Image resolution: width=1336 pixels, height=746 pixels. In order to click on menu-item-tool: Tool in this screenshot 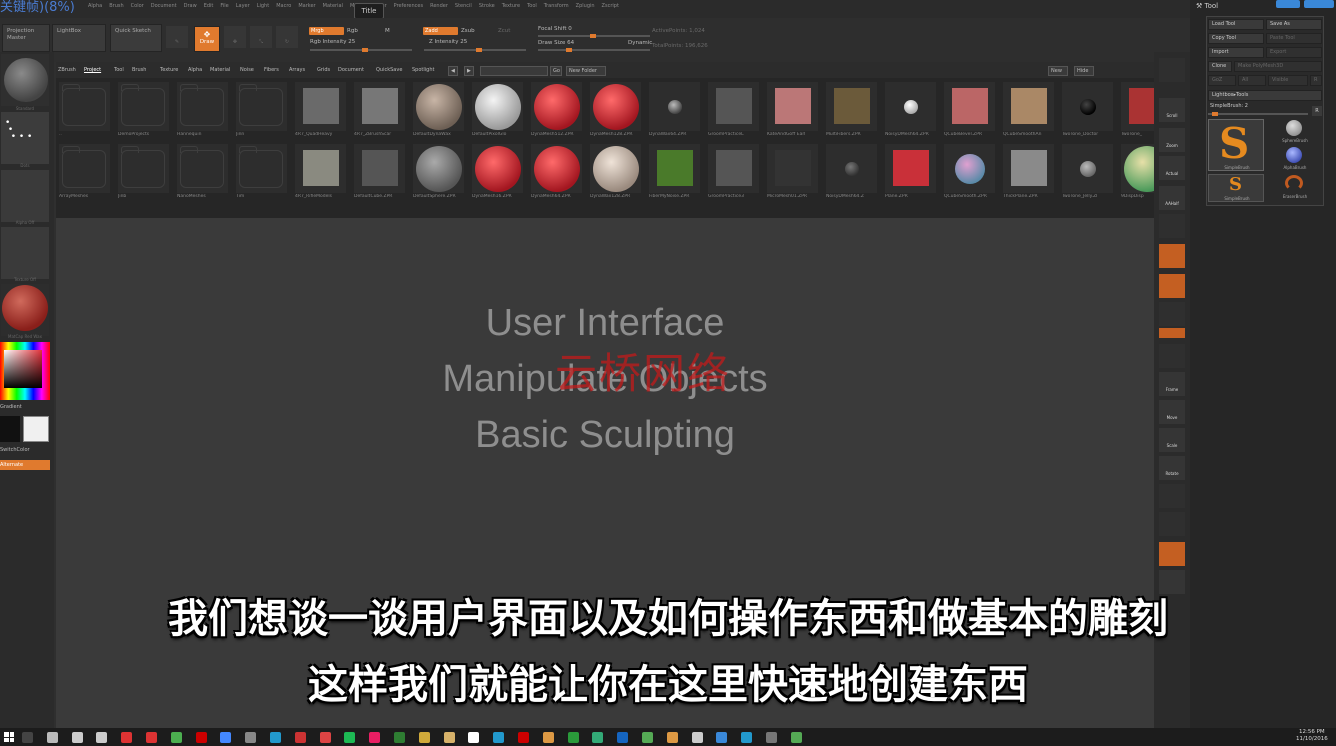, I will do `click(532, 6)`.